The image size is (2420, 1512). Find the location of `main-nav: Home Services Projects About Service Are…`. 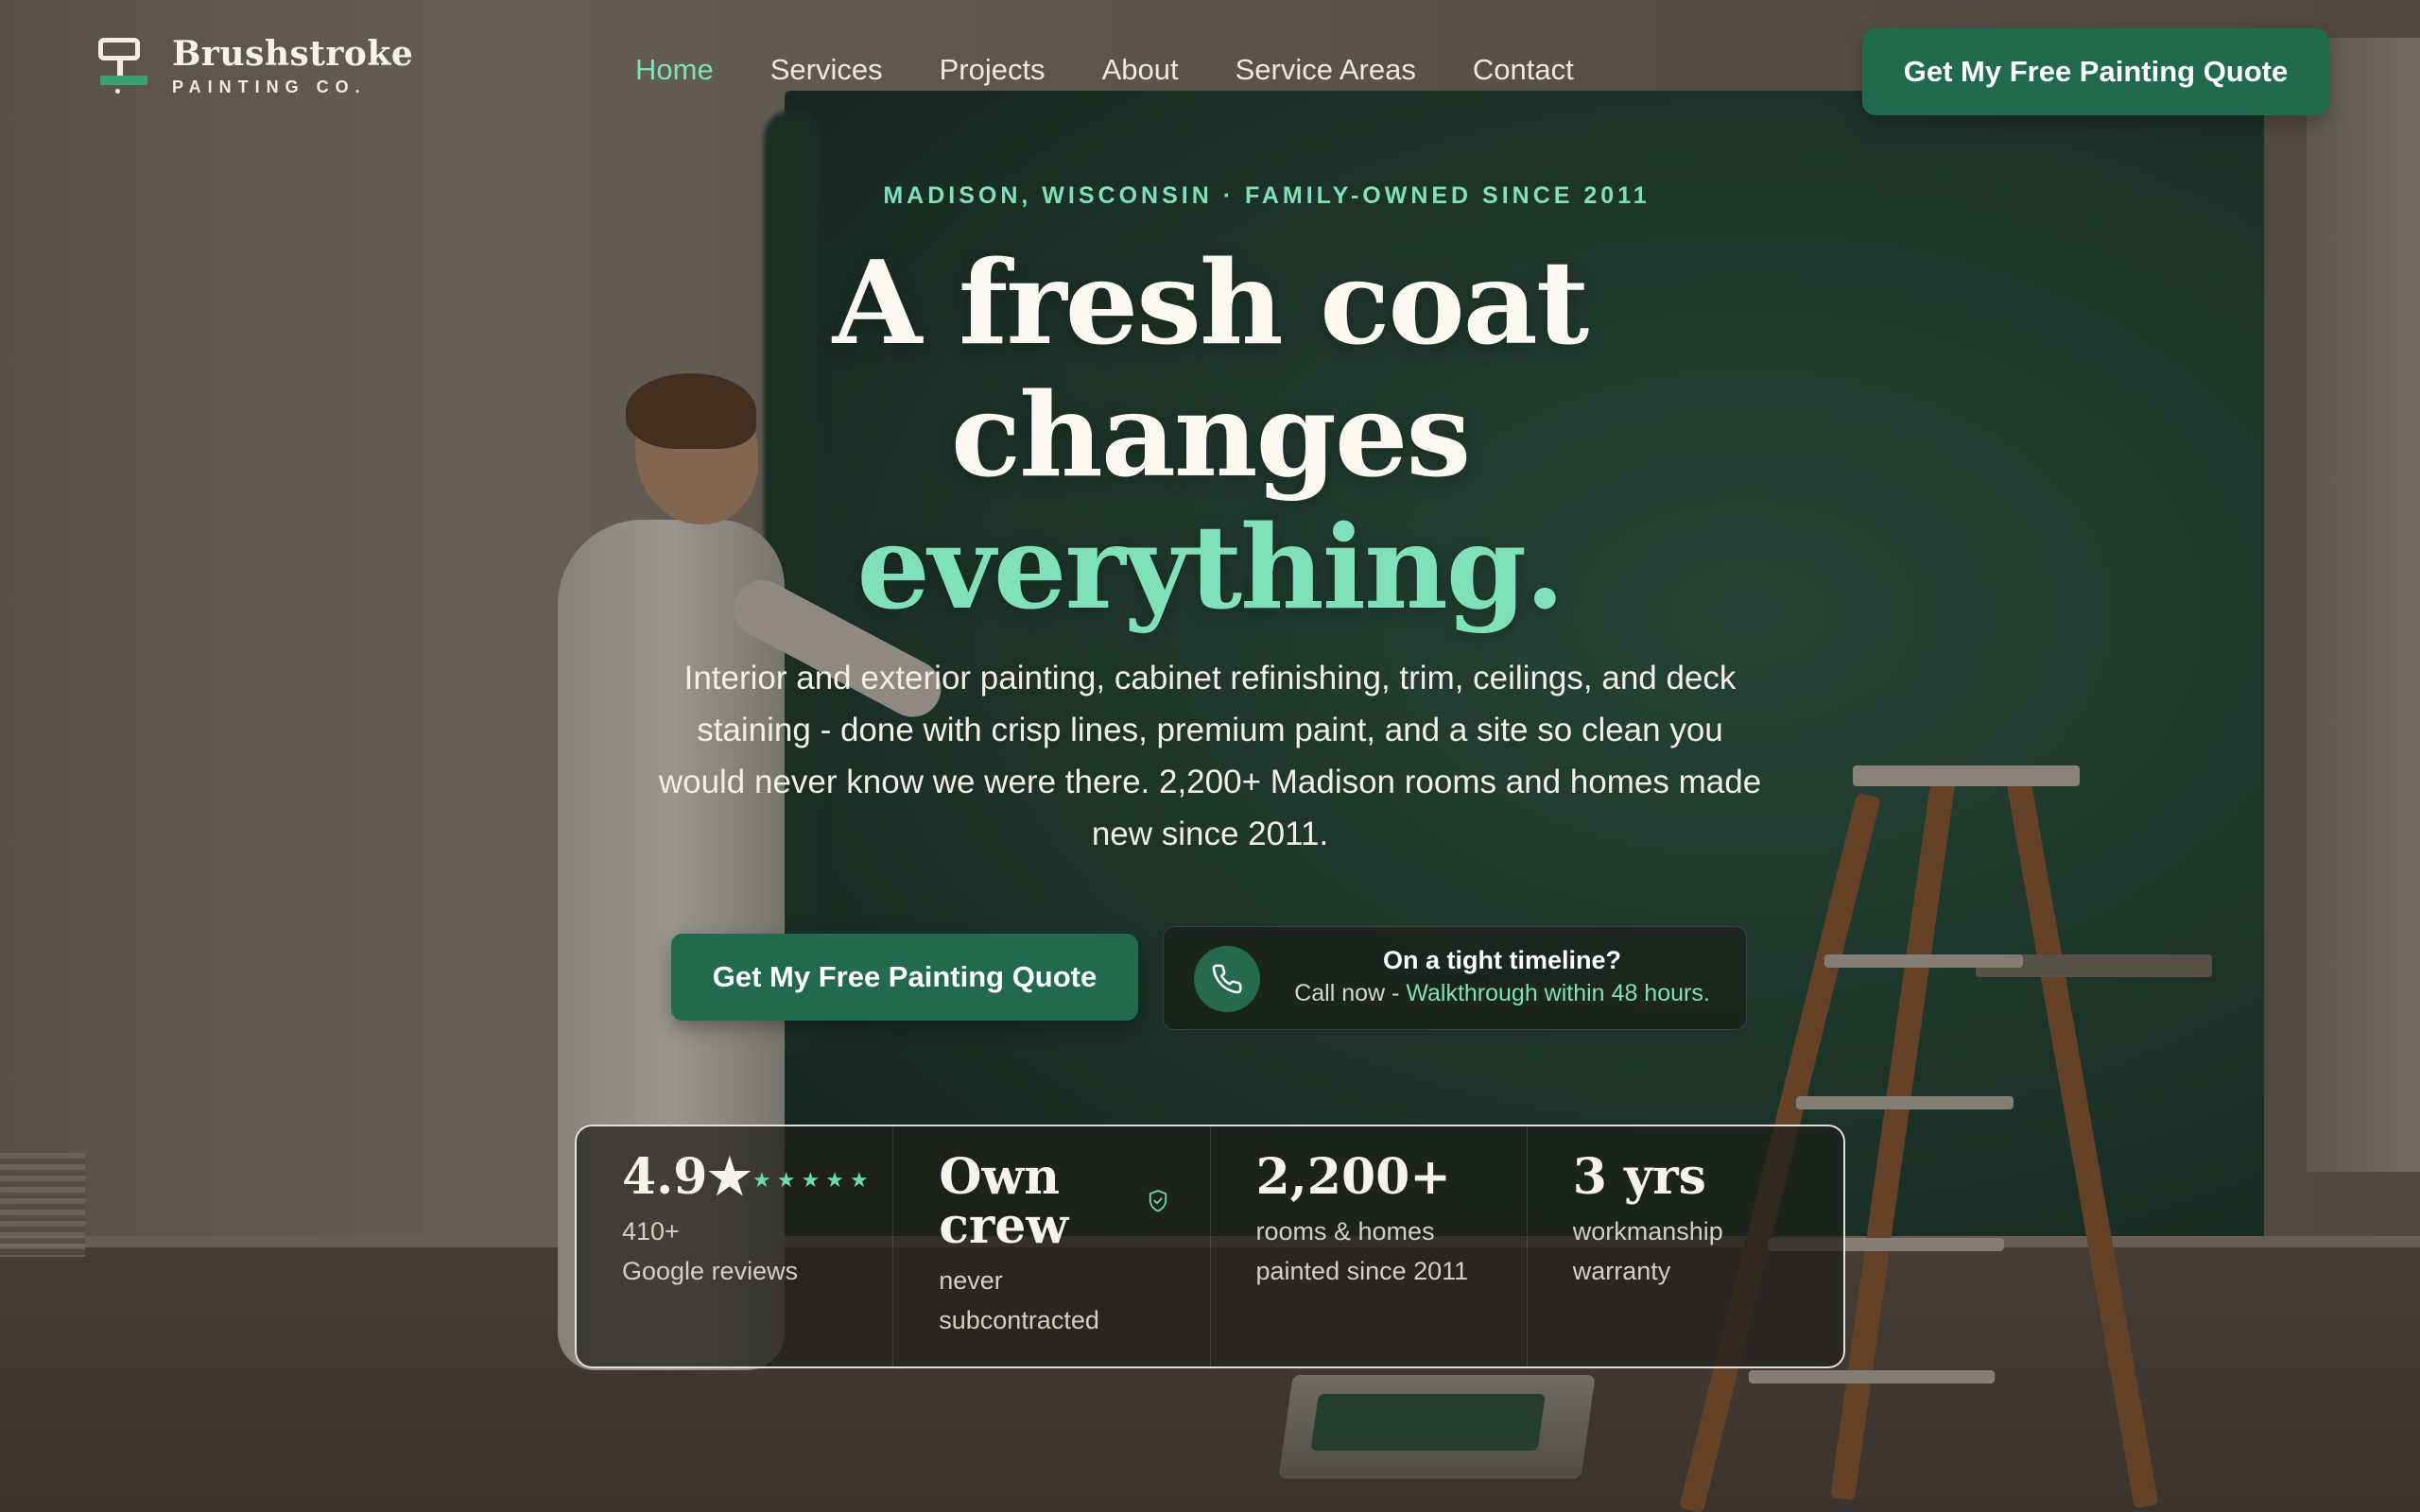

main-nav: Home Services Projects About Service Are… is located at coordinates (1104, 70).